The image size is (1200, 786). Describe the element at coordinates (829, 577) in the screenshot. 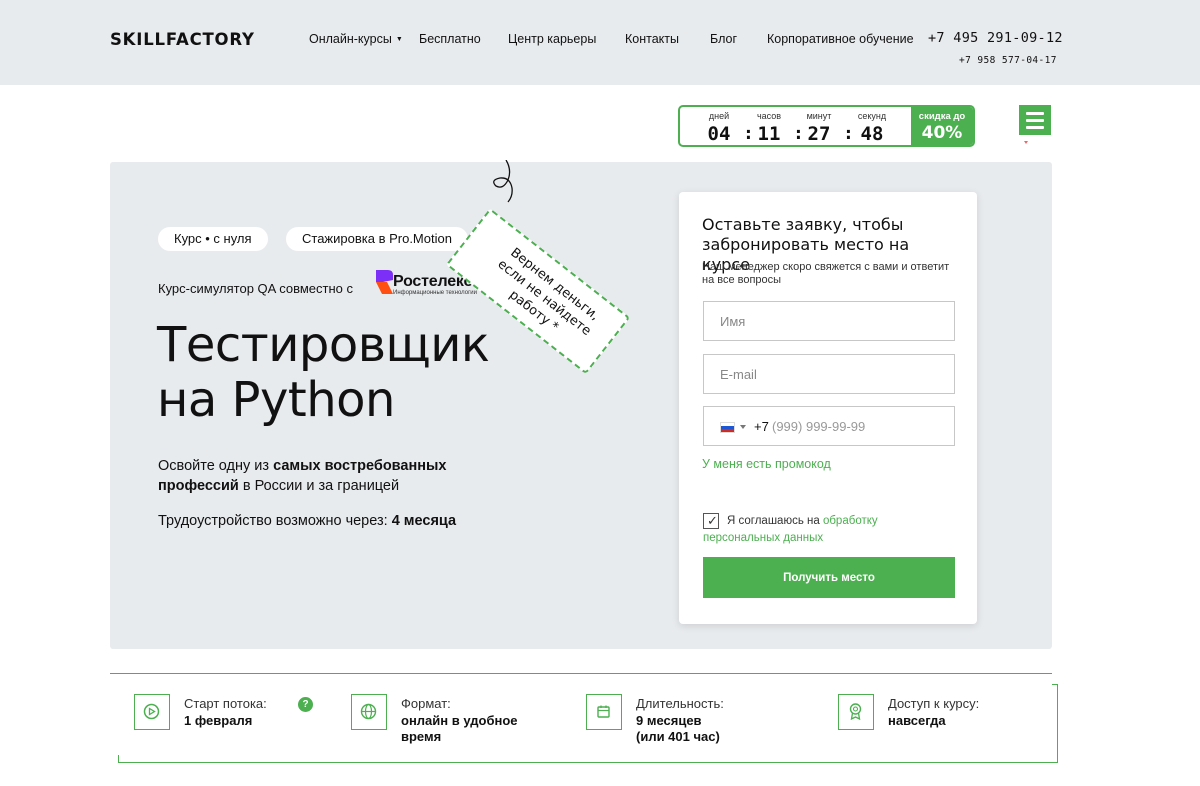

I see `get-place-button: Получить место` at that location.